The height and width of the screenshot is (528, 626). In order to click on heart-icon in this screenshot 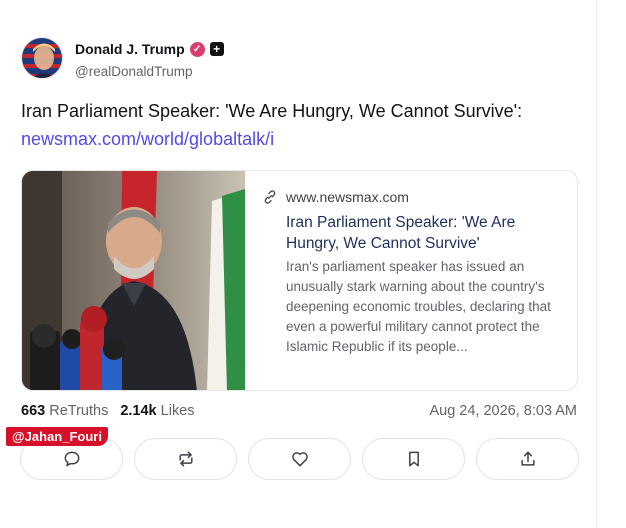, I will do `click(299, 459)`.